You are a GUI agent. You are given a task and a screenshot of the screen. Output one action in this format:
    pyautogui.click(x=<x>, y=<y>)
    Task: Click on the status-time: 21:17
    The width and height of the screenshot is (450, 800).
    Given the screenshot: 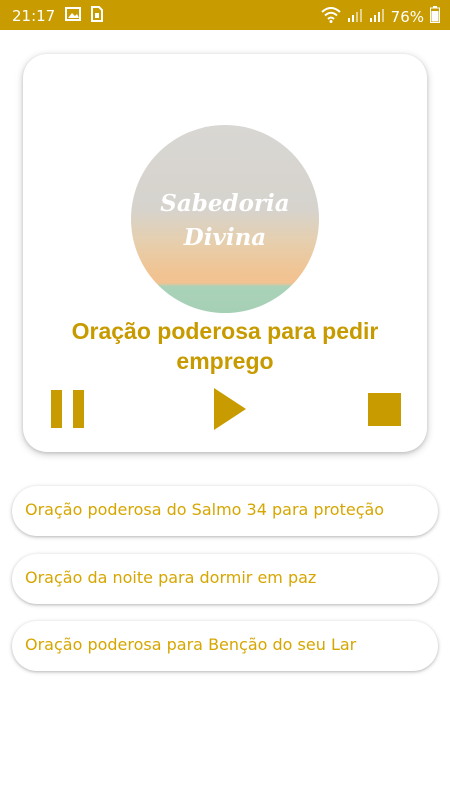 What is the action you would take?
    pyautogui.click(x=34, y=16)
    